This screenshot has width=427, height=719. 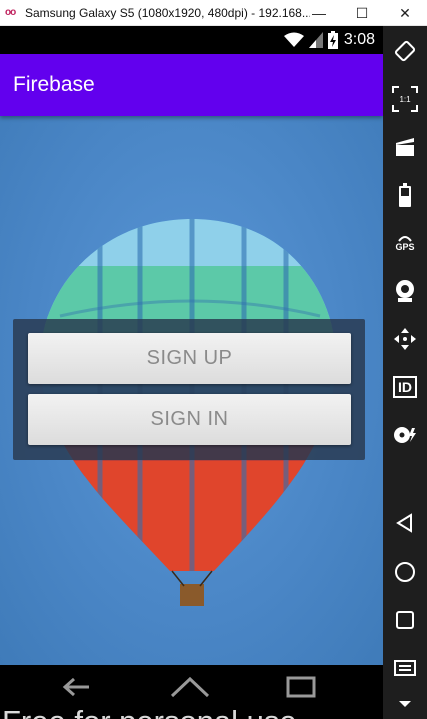 I want to click on menu-icon, so click(x=405, y=668).